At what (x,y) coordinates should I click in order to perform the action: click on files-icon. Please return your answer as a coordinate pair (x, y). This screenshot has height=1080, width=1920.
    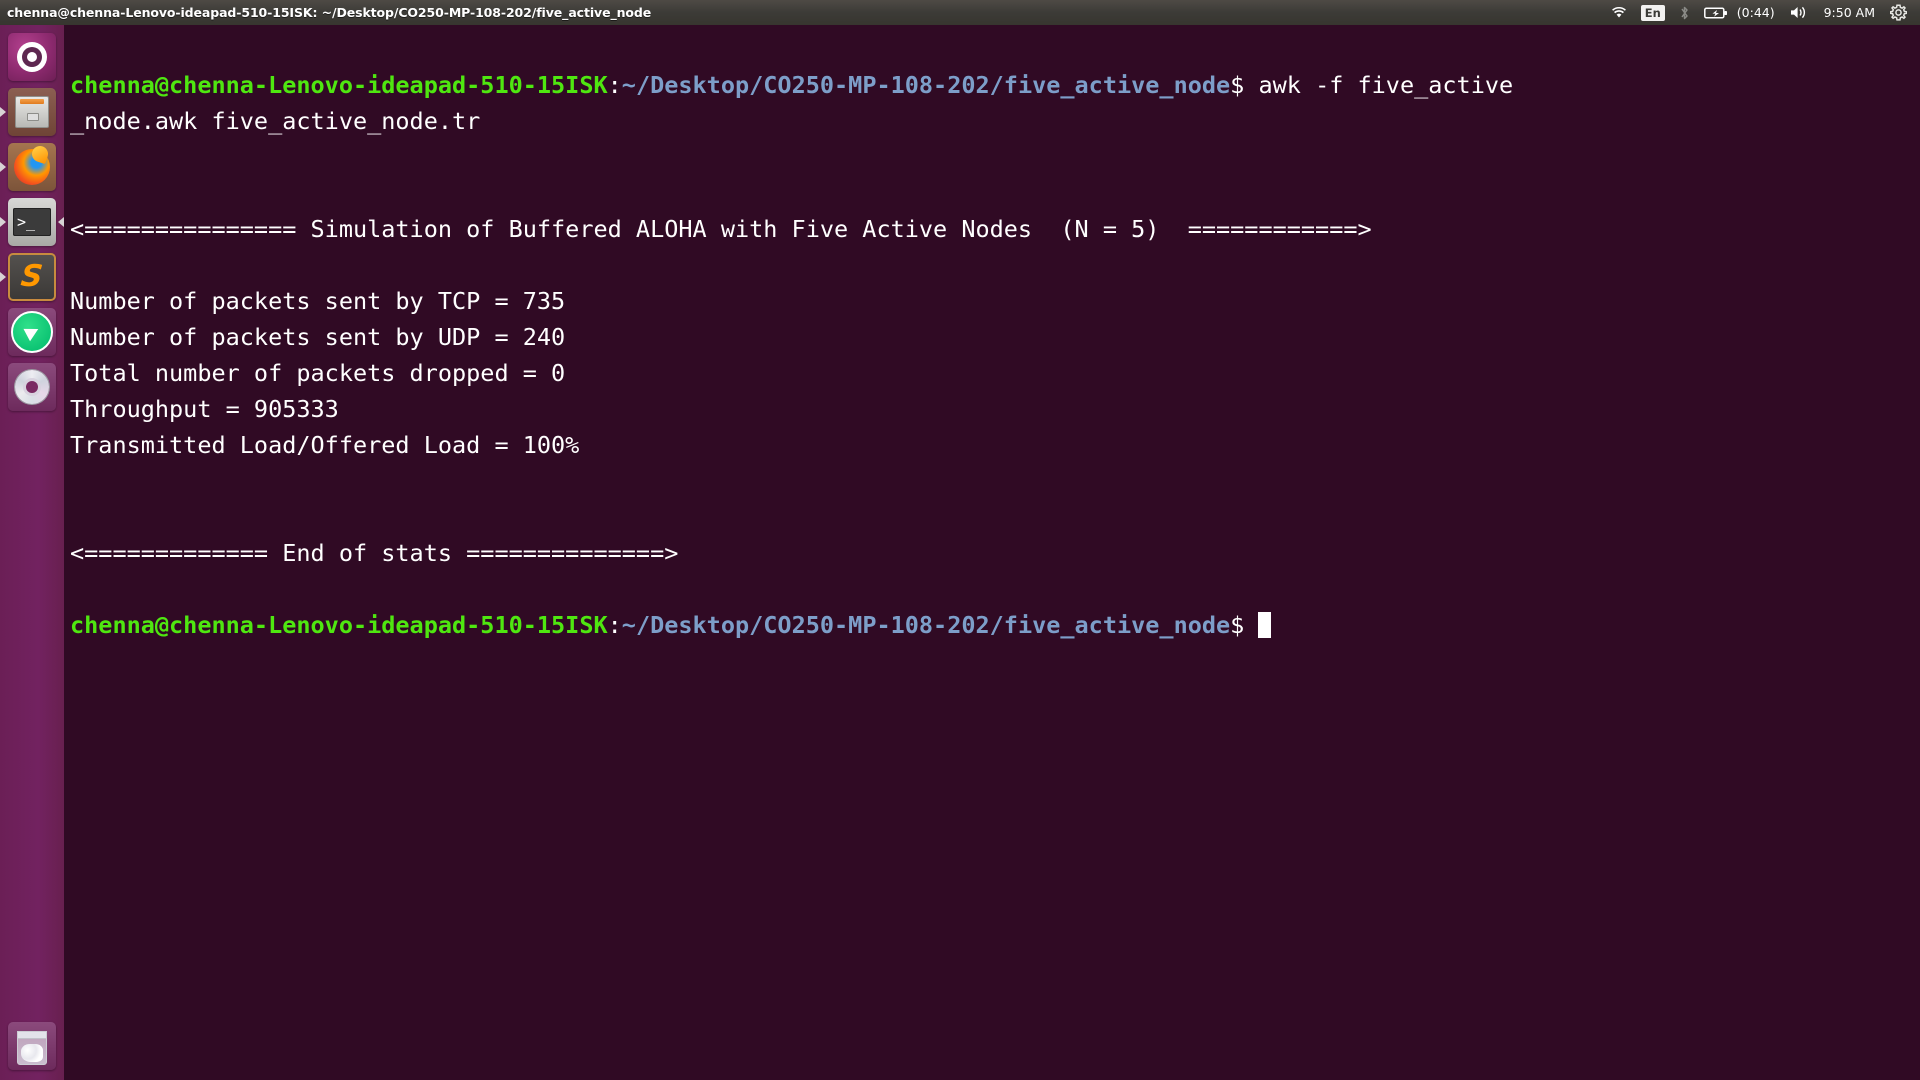
    Looking at the image, I should click on (32, 112).